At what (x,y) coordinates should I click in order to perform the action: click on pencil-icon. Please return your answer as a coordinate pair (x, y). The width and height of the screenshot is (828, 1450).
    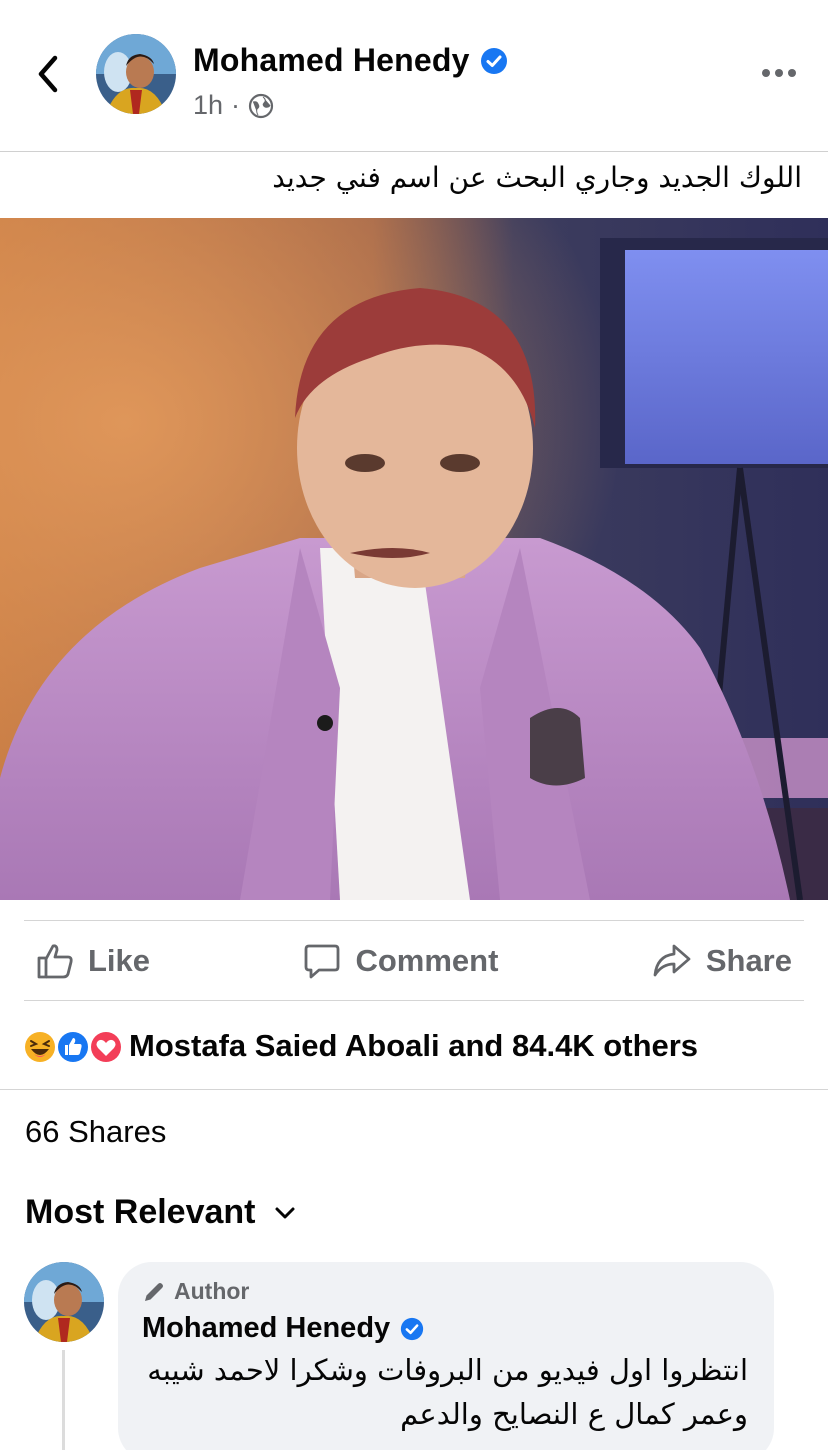
    Looking at the image, I should click on (154, 1291).